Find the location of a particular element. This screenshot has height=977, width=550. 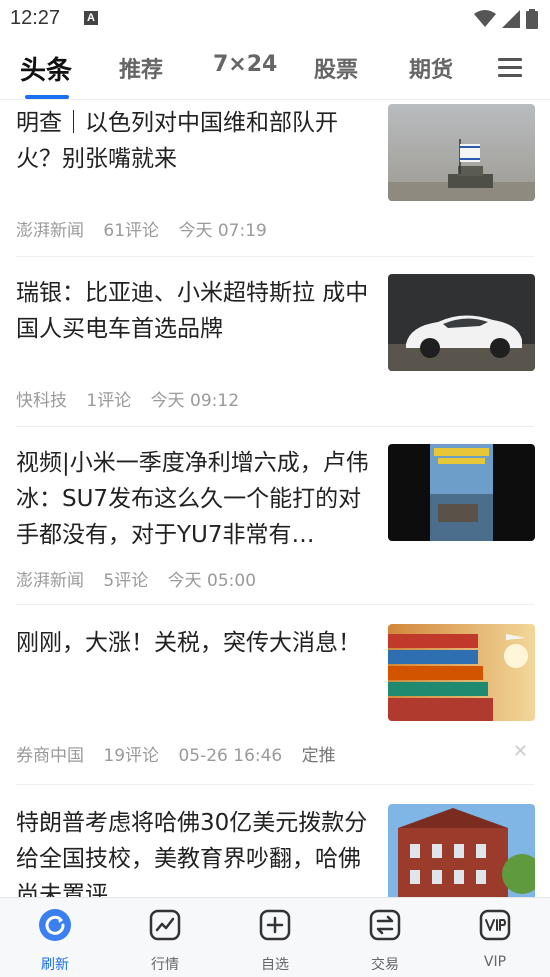

news-title: 刚刚，大涨！关税，突传大消息！ is located at coordinates (194, 643).